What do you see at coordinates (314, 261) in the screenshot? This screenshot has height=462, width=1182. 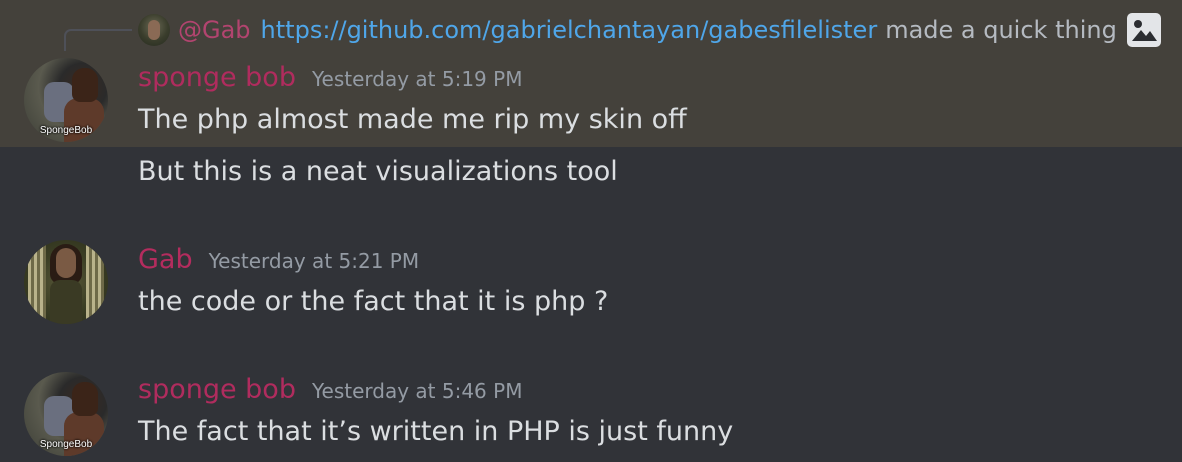 I see `timestamp: Yesterday at 5:21 PM` at bounding box center [314, 261].